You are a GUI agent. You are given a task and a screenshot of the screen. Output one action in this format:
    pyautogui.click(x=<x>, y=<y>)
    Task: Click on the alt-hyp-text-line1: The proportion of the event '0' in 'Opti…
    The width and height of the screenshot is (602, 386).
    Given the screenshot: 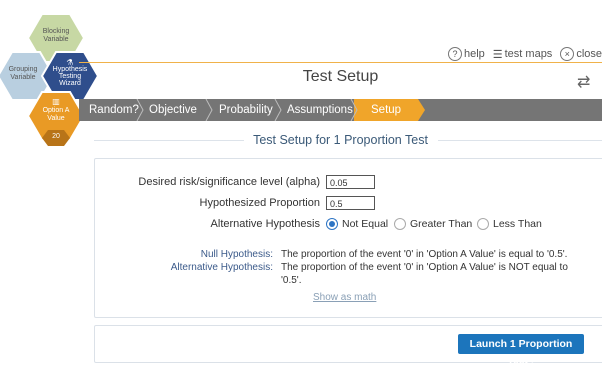 What is the action you would take?
    pyautogui.click(x=424, y=267)
    